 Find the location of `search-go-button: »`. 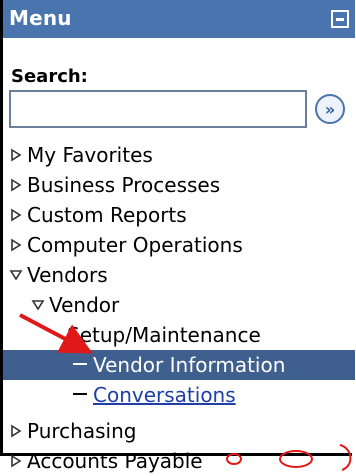

search-go-button: » is located at coordinates (330, 109).